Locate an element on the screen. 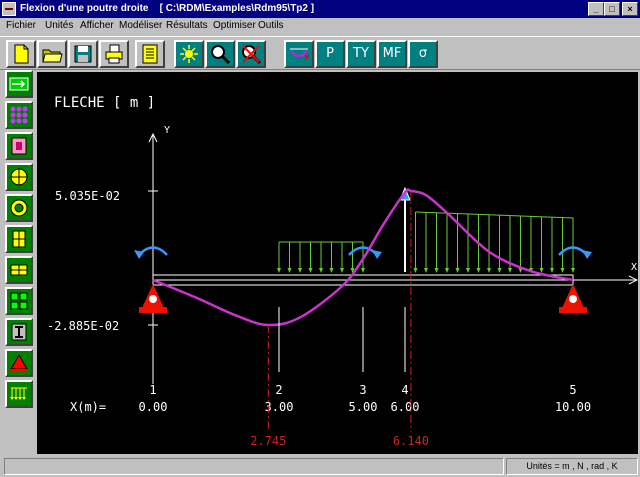 The width and height of the screenshot is (640, 477). minimize-button: _ is located at coordinates (596, 9).